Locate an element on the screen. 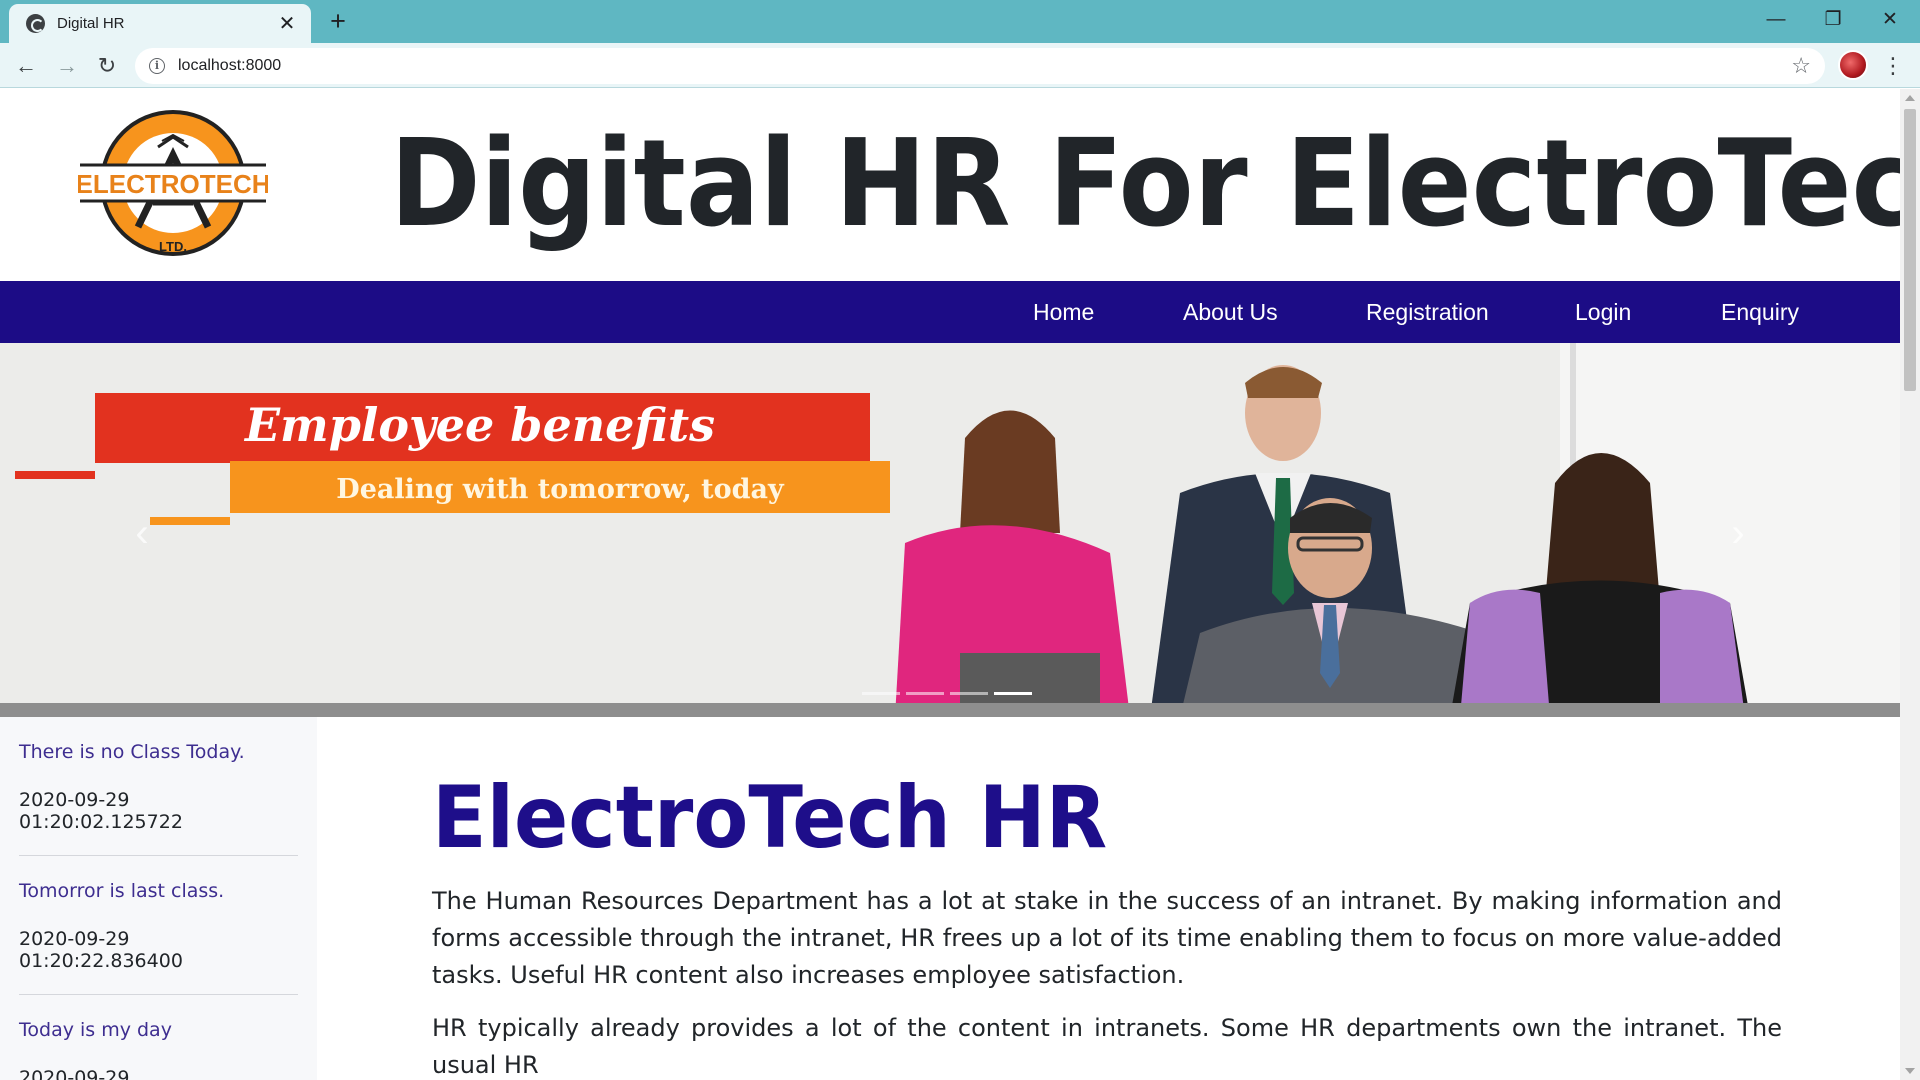 The width and height of the screenshot is (1920, 1080). nav-login: Login is located at coordinates (1603, 312).